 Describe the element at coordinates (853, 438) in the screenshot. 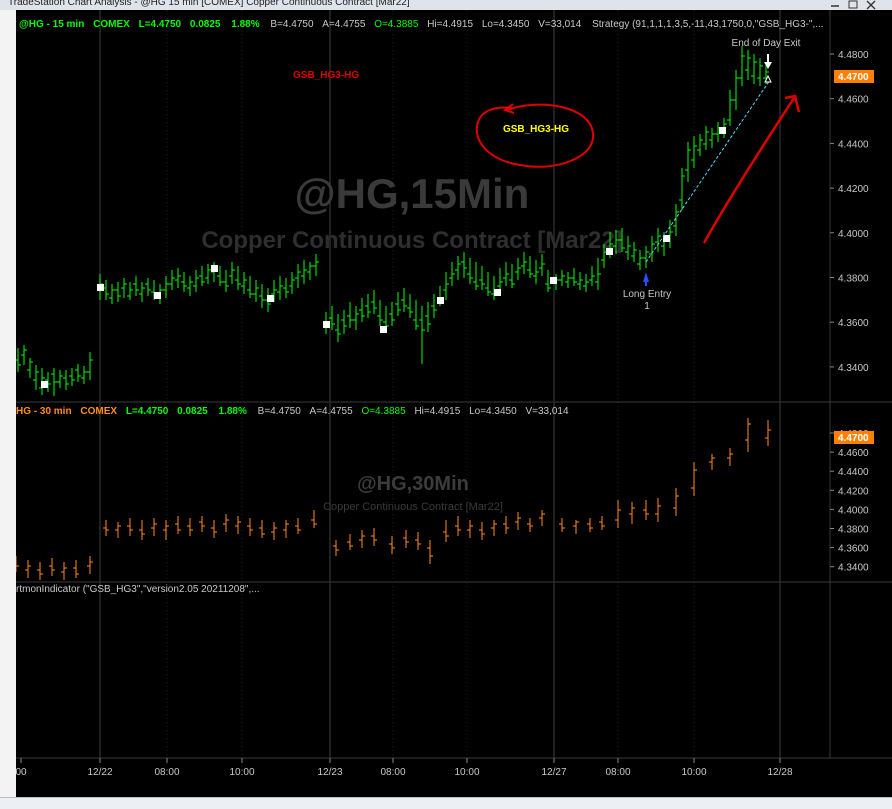

I see `price-marker-30: 4.4700` at that location.